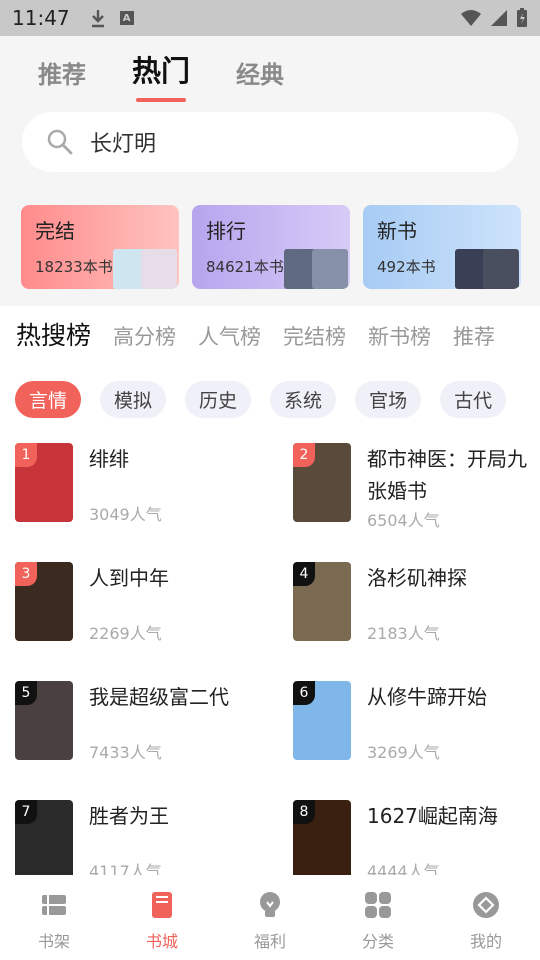 The image size is (540, 960). What do you see at coordinates (499, 18) in the screenshot?
I see `signal-icon` at bounding box center [499, 18].